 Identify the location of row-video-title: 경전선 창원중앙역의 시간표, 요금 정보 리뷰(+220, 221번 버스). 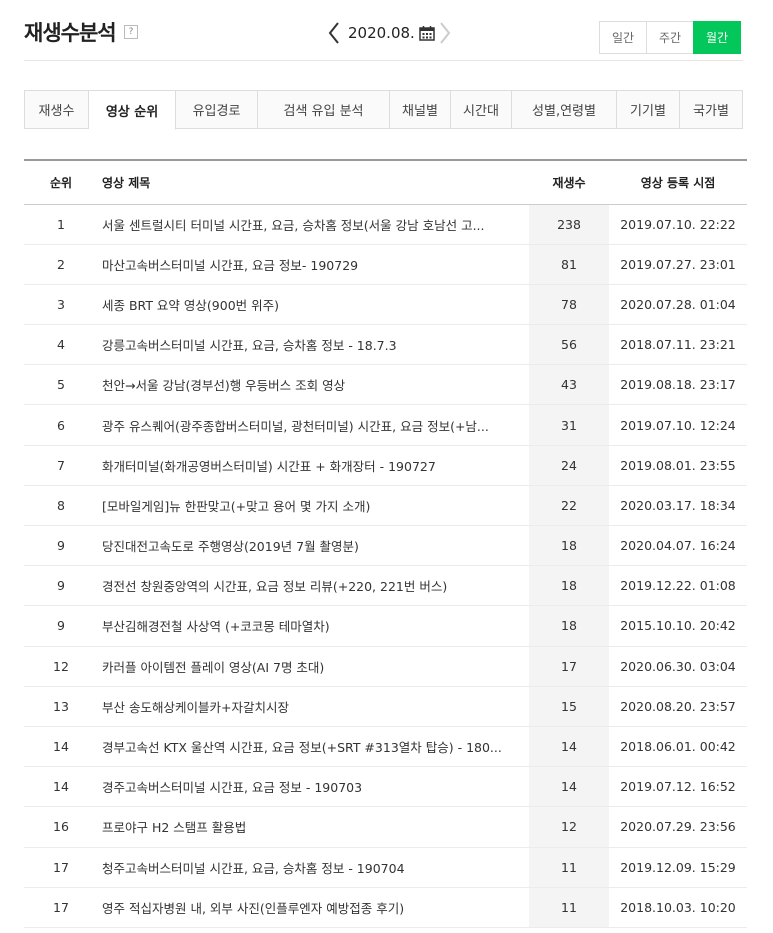
(313, 586).